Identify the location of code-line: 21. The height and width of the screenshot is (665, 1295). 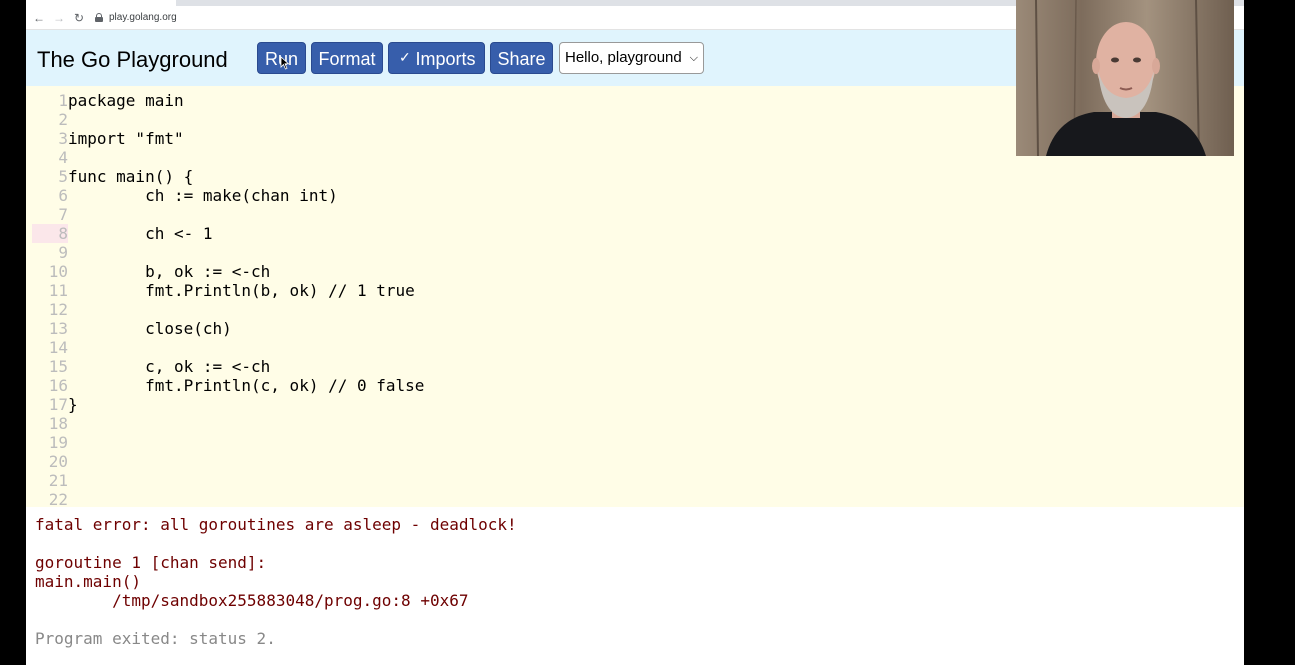
(635, 480).